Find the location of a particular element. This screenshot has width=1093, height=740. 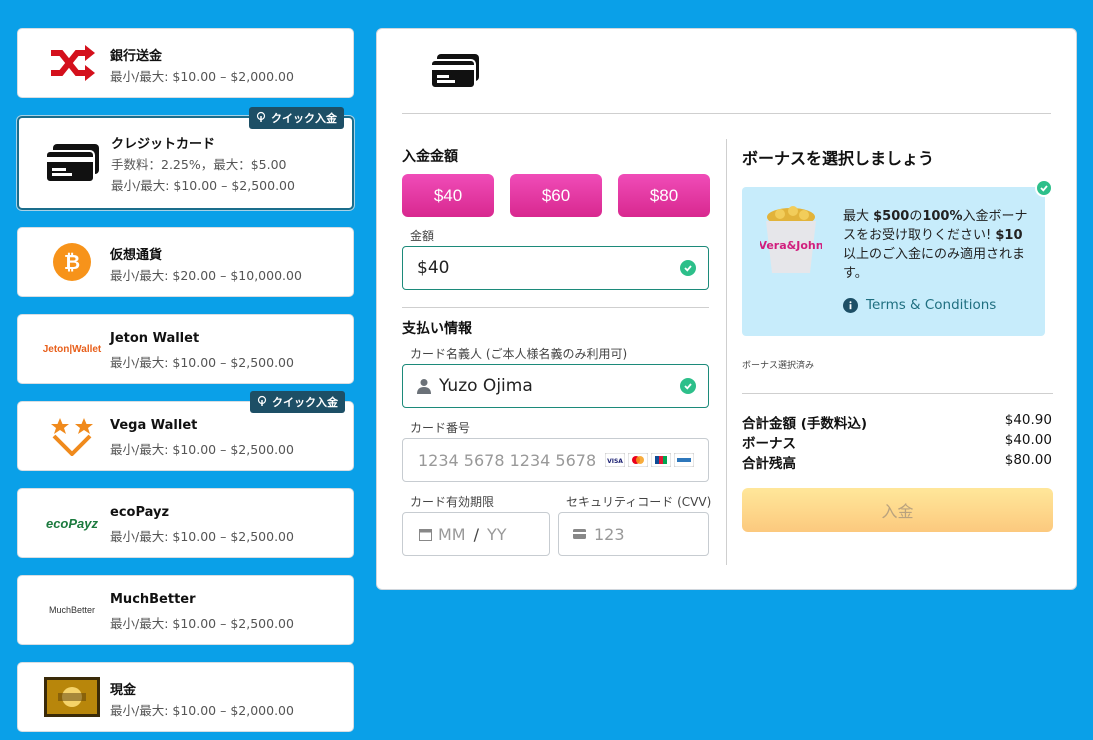

calendar-icon is located at coordinates (425, 534).